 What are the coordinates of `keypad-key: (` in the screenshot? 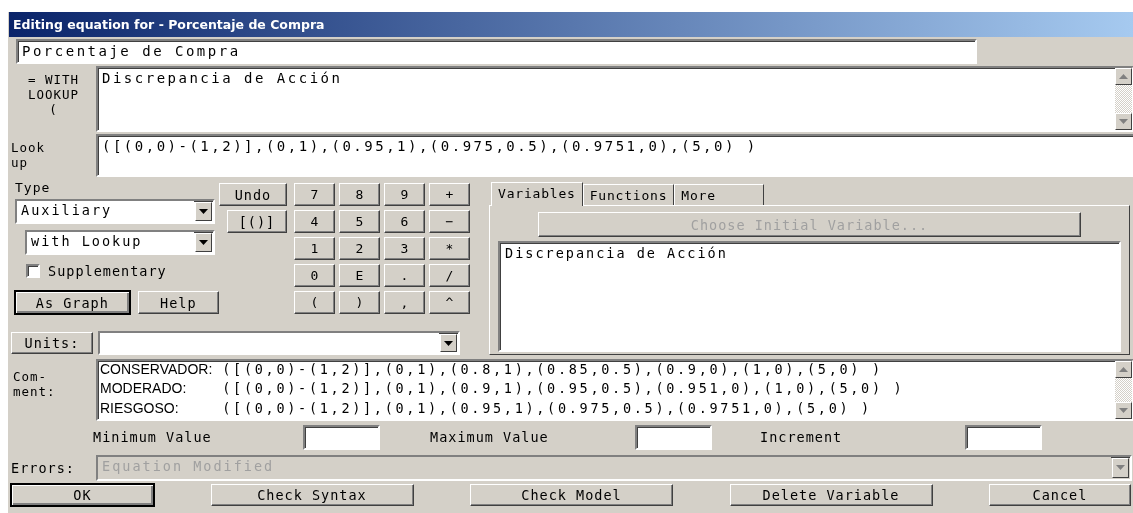 It's located at (314, 302).